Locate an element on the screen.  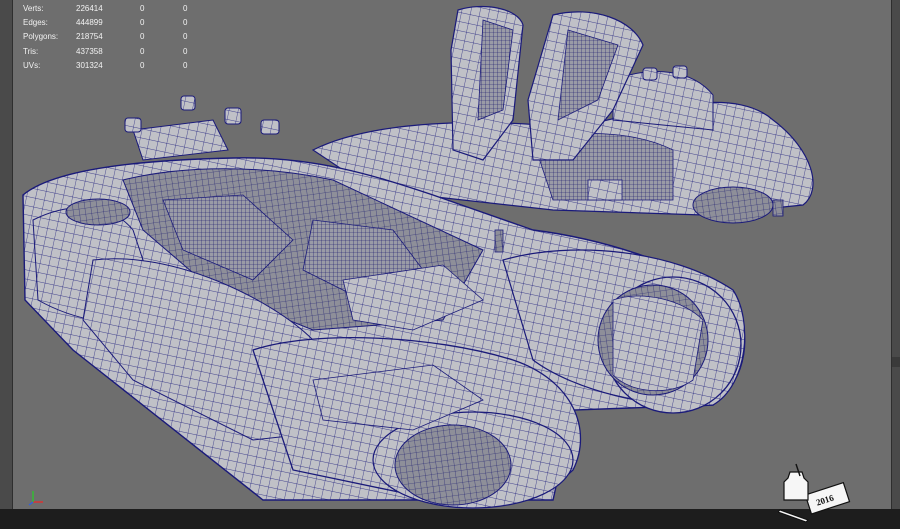
stat-value: 444899 is located at coordinates (89, 23).